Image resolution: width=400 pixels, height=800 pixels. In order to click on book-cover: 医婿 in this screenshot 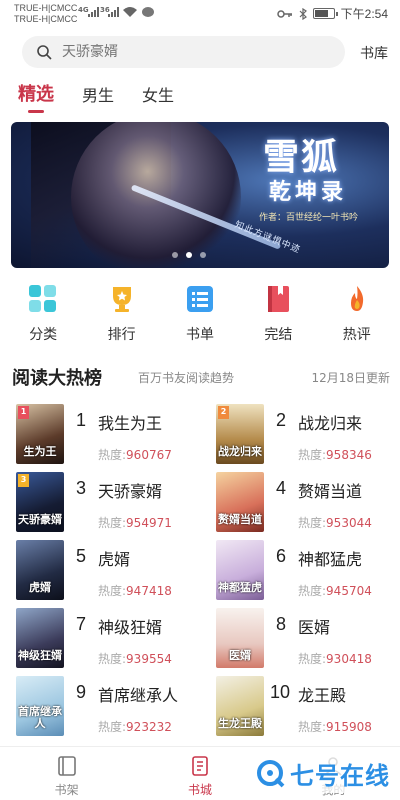, I will do `click(240, 638)`.